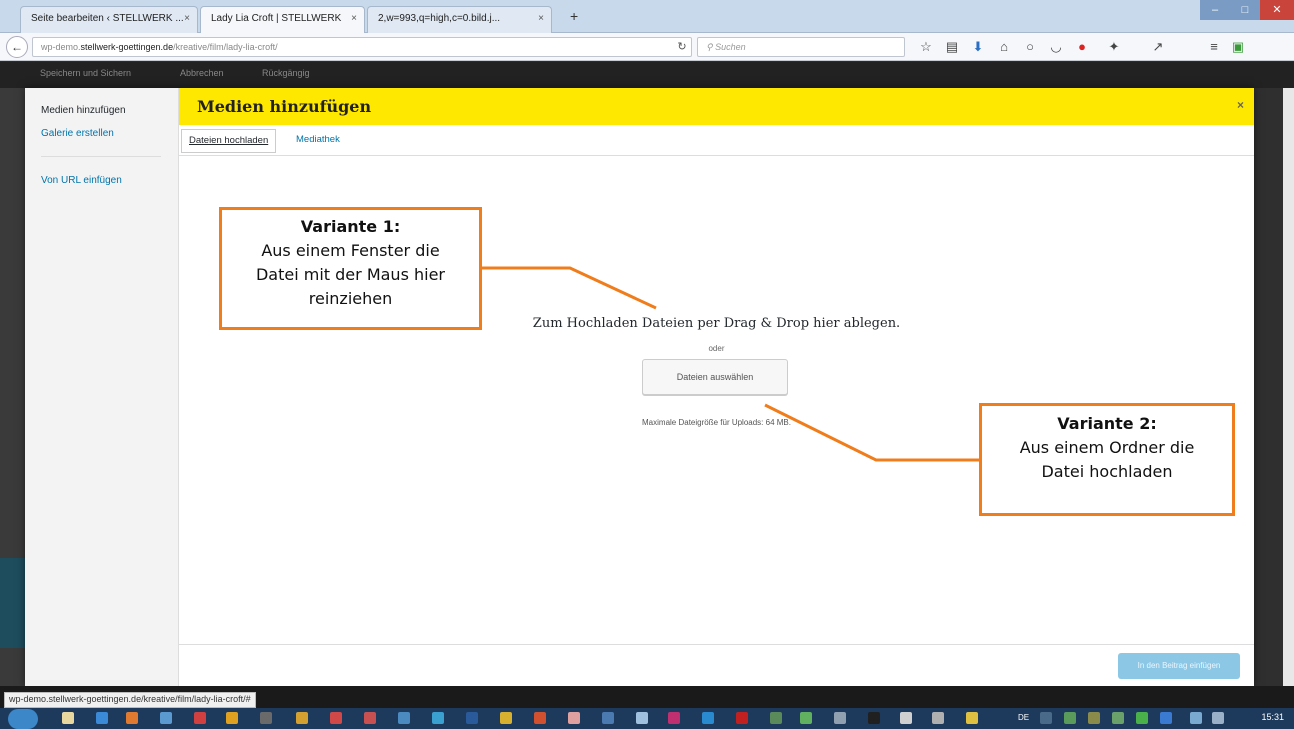  Describe the element at coordinates (83, 110) in the screenshot. I see `menu-item-add-media: Medien hinzufügen` at that location.